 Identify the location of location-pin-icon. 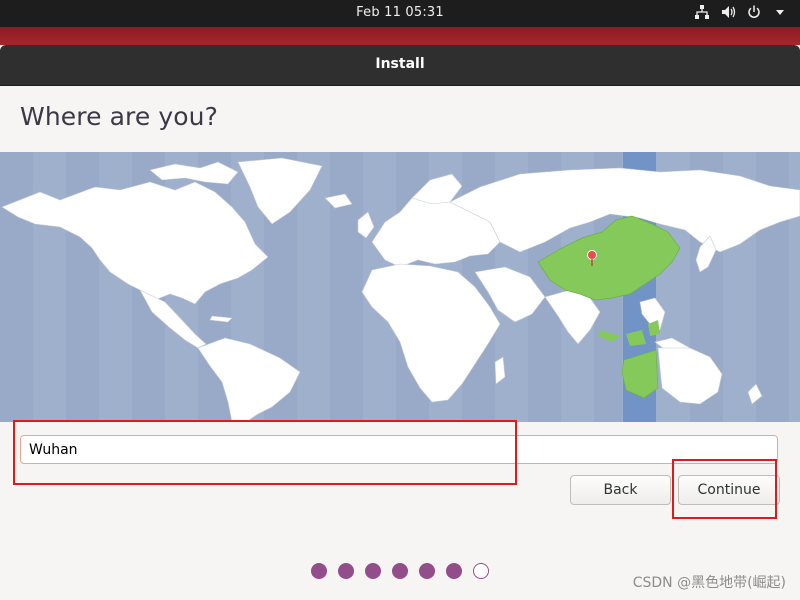
(592, 255).